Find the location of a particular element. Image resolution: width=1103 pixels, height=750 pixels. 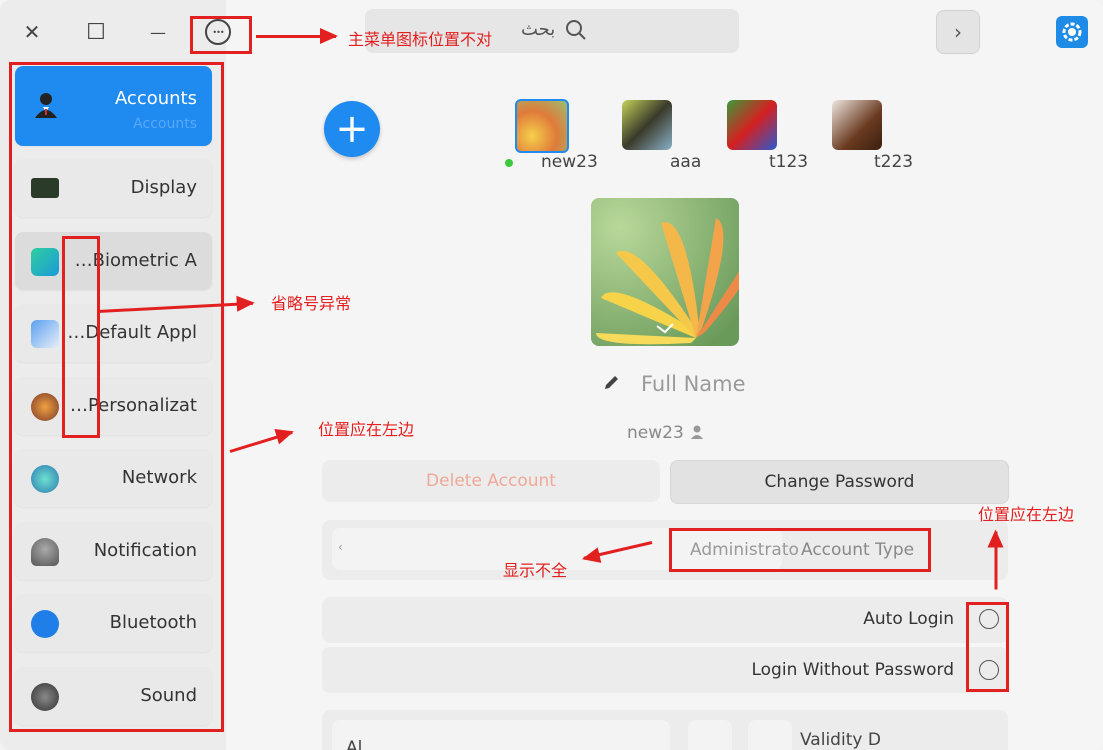

change-password-label: Change Password is located at coordinates (839, 482).